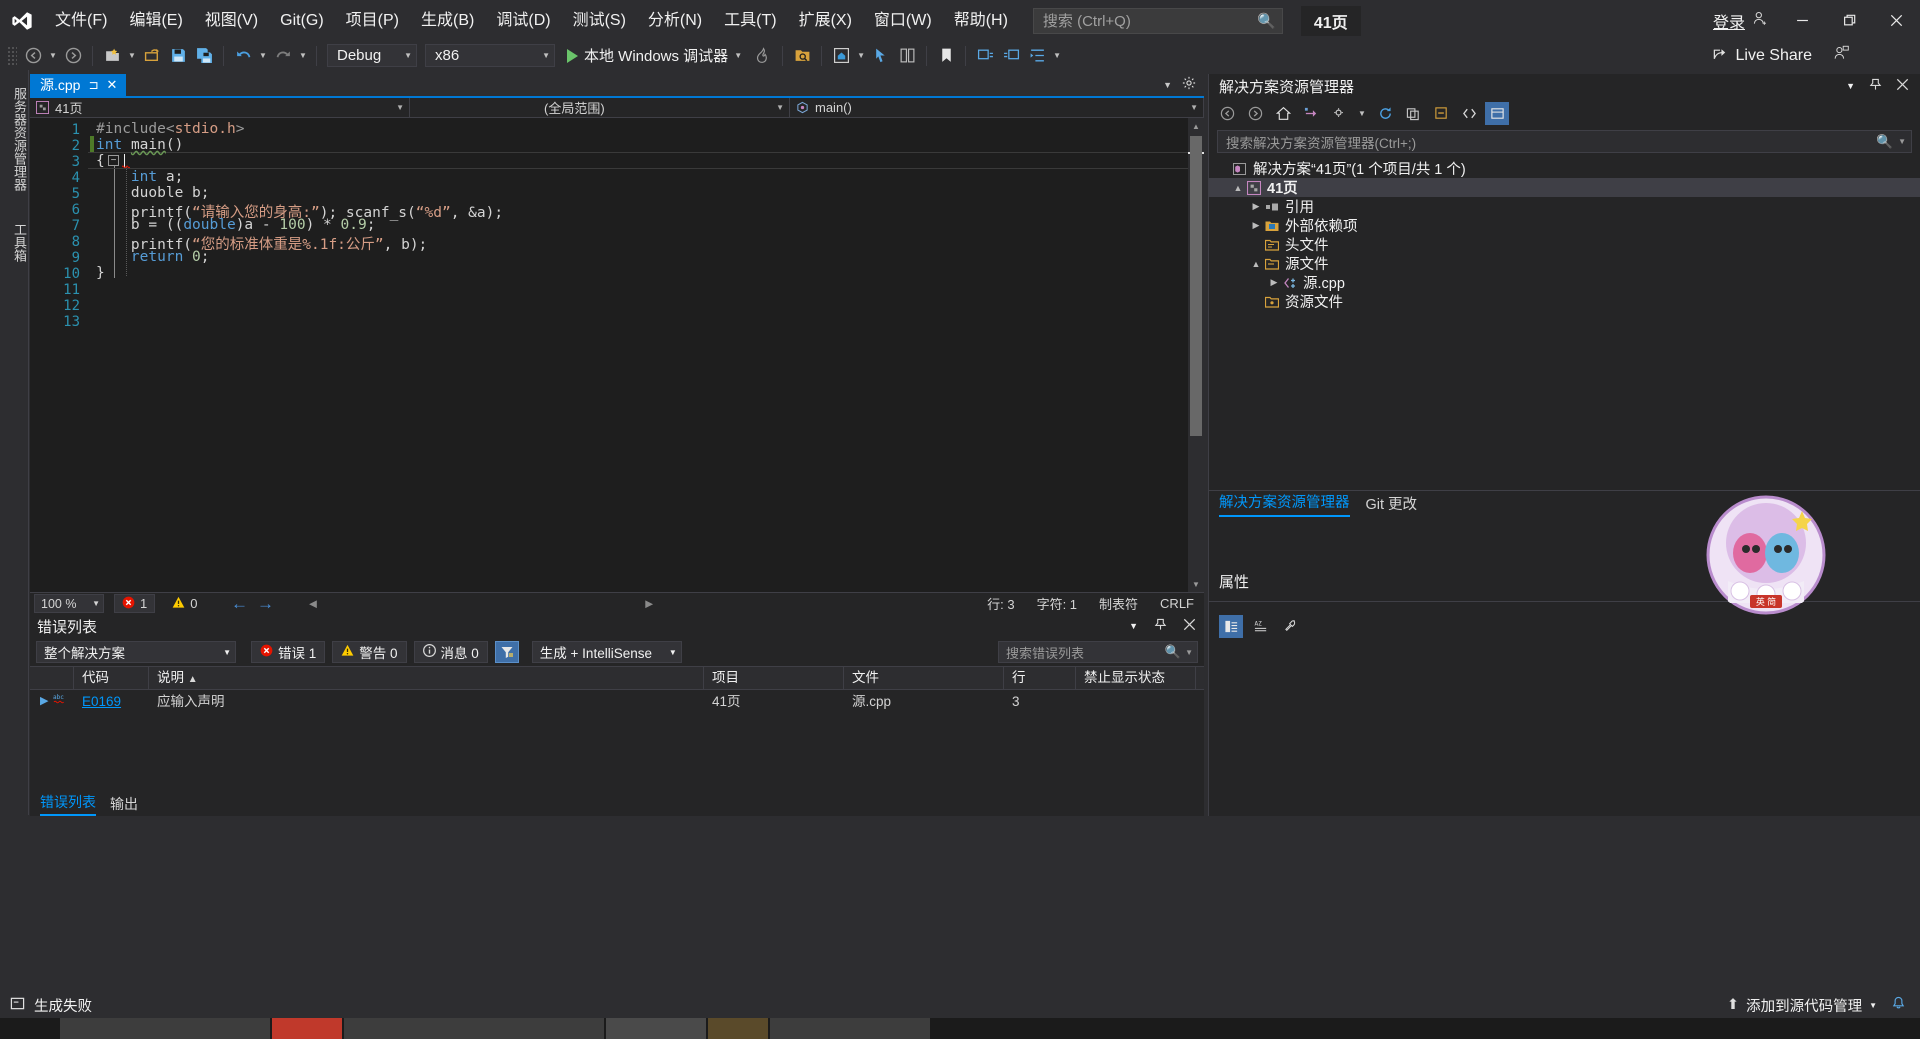  Describe the element at coordinates (924, 678) in the screenshot. I see `col-header-file: 文件` at that location.